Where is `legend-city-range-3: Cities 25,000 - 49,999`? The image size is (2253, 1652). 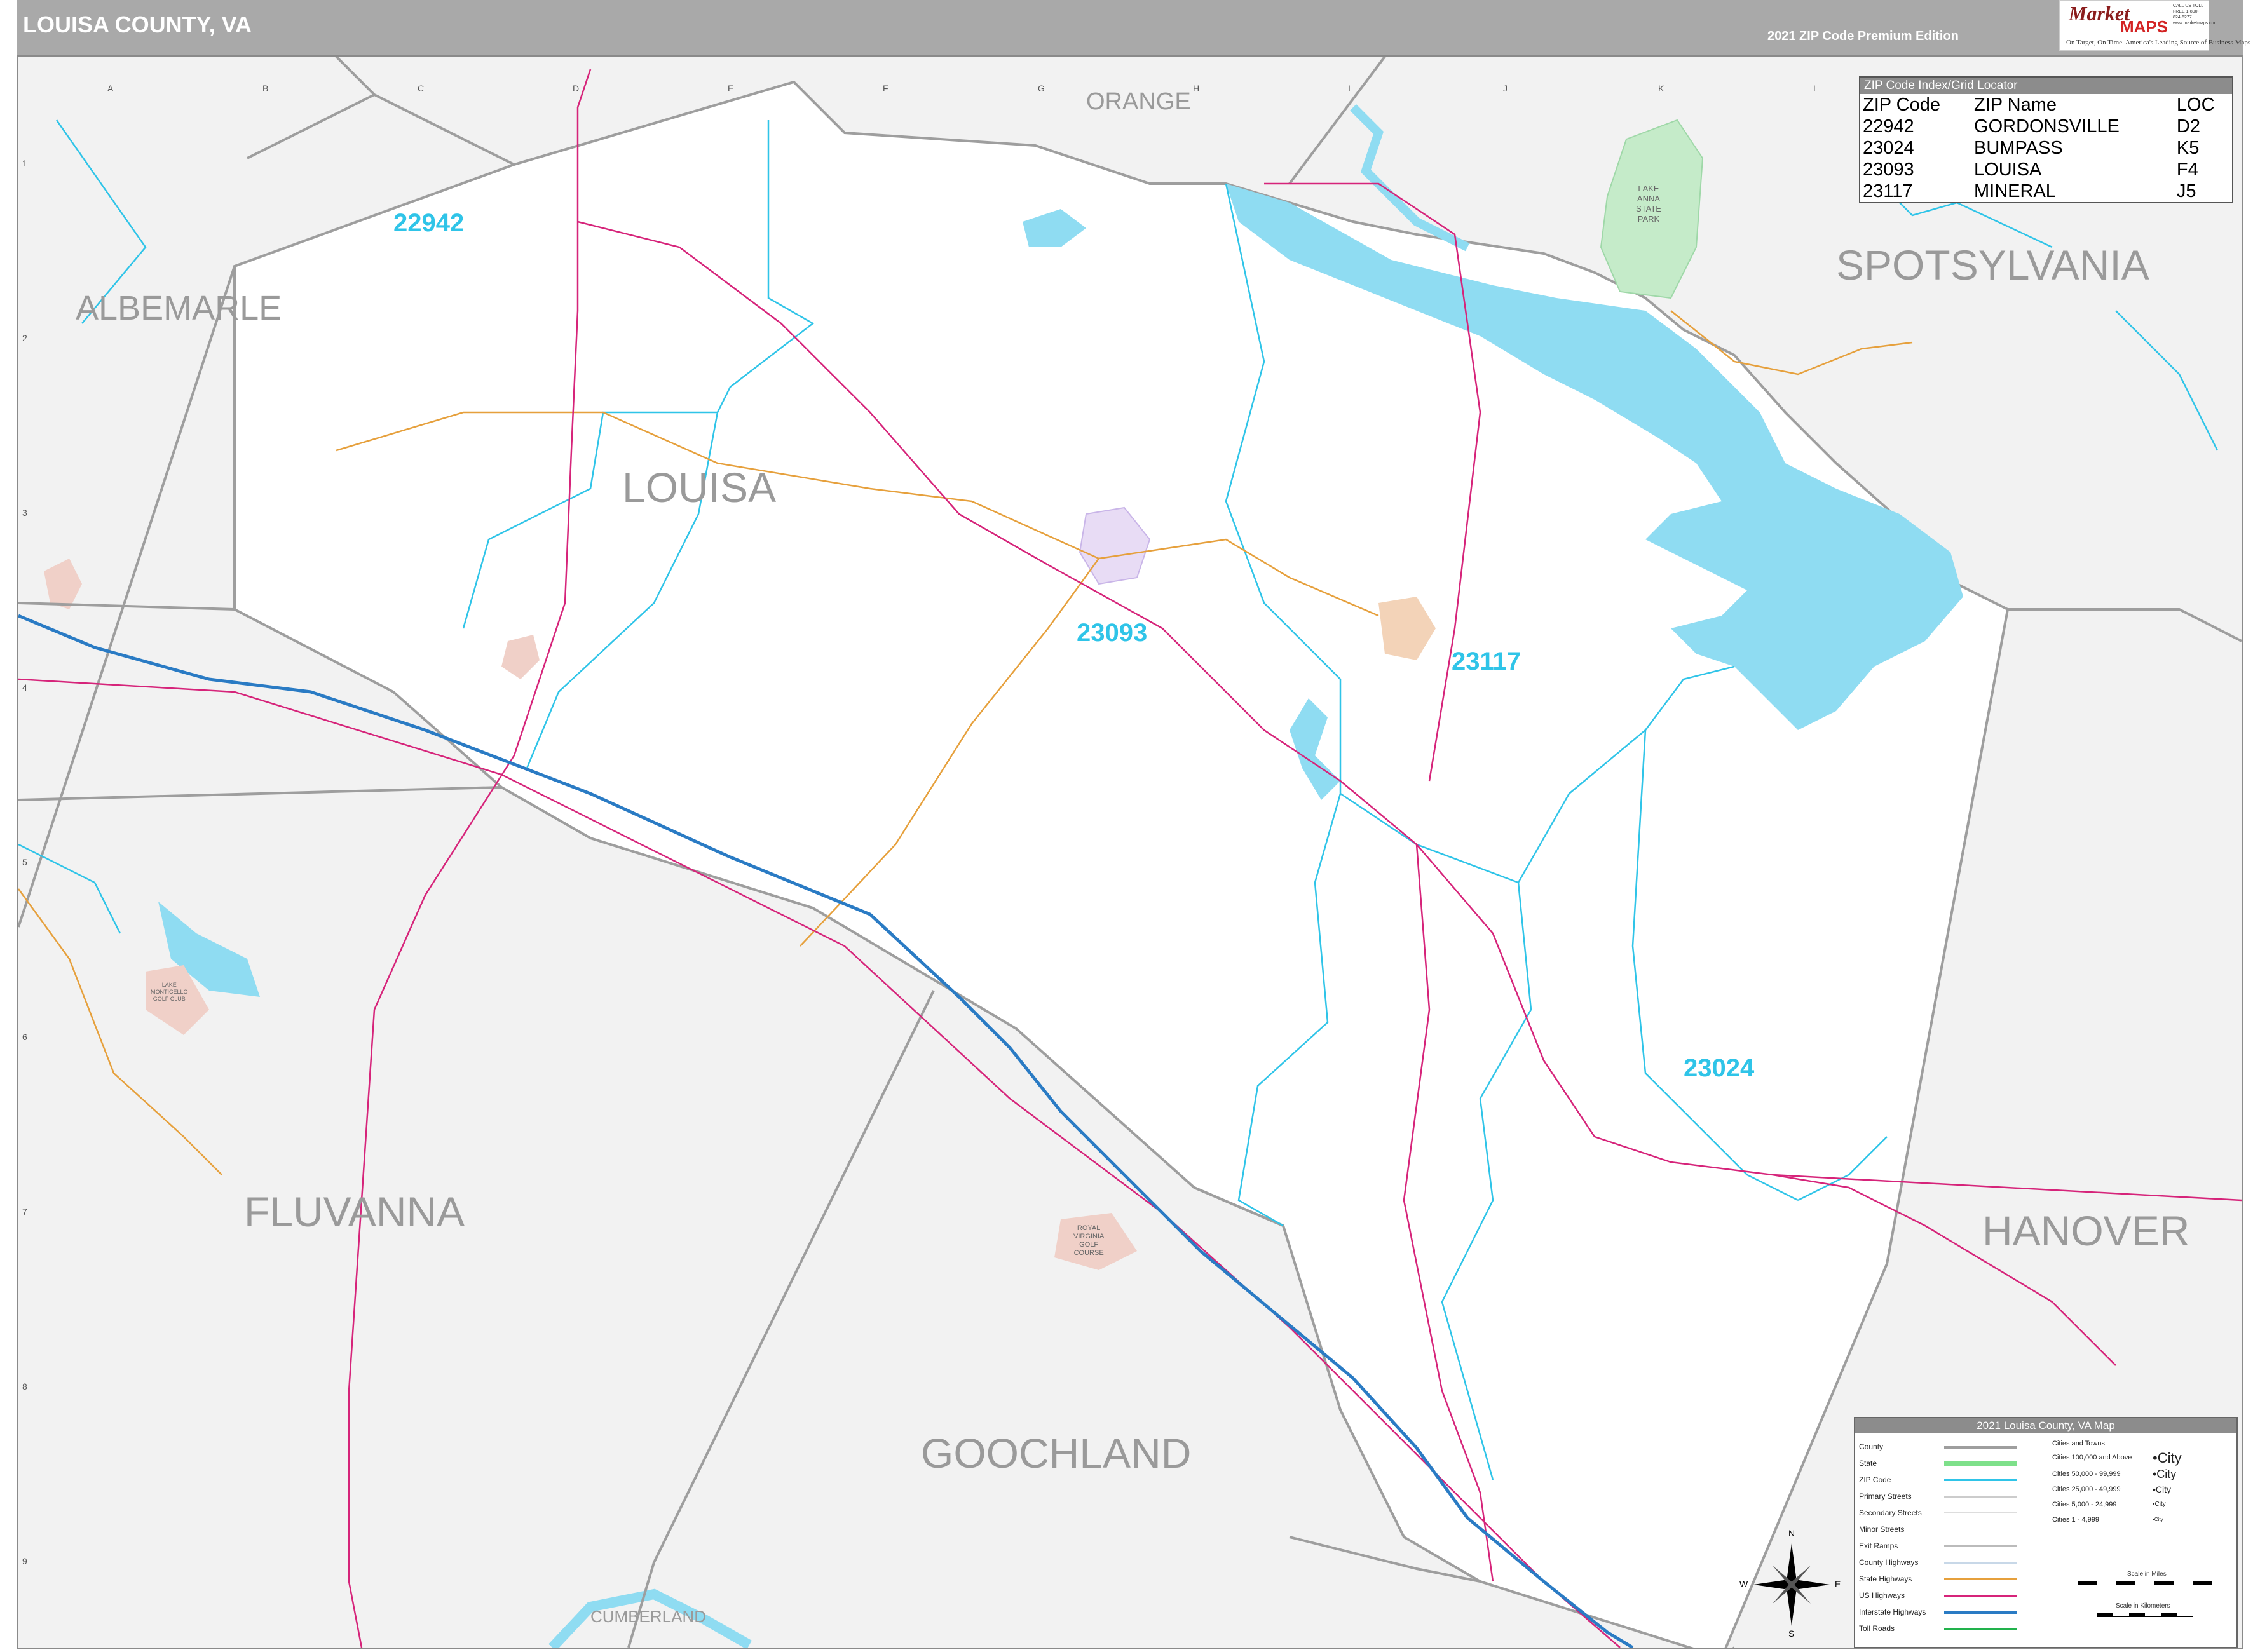
legend-city-range-3: Cities 25,000 - 49,999 is located at coordinates (2086, 1489).